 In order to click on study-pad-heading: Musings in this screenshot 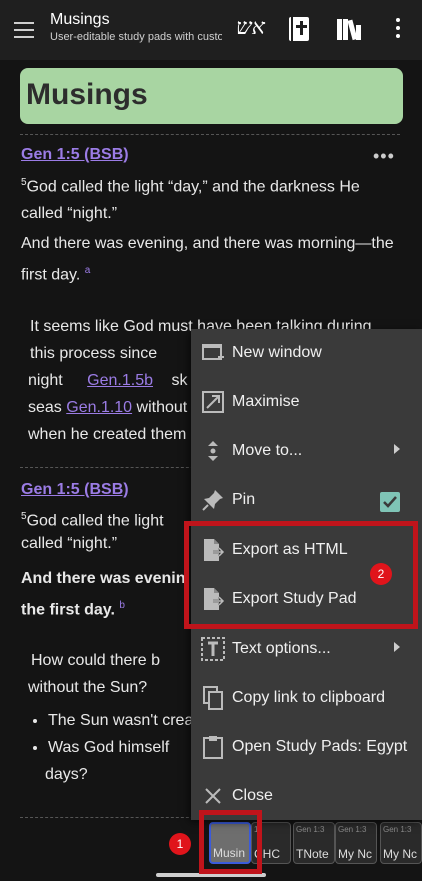, I will do `click(211, 96)`.